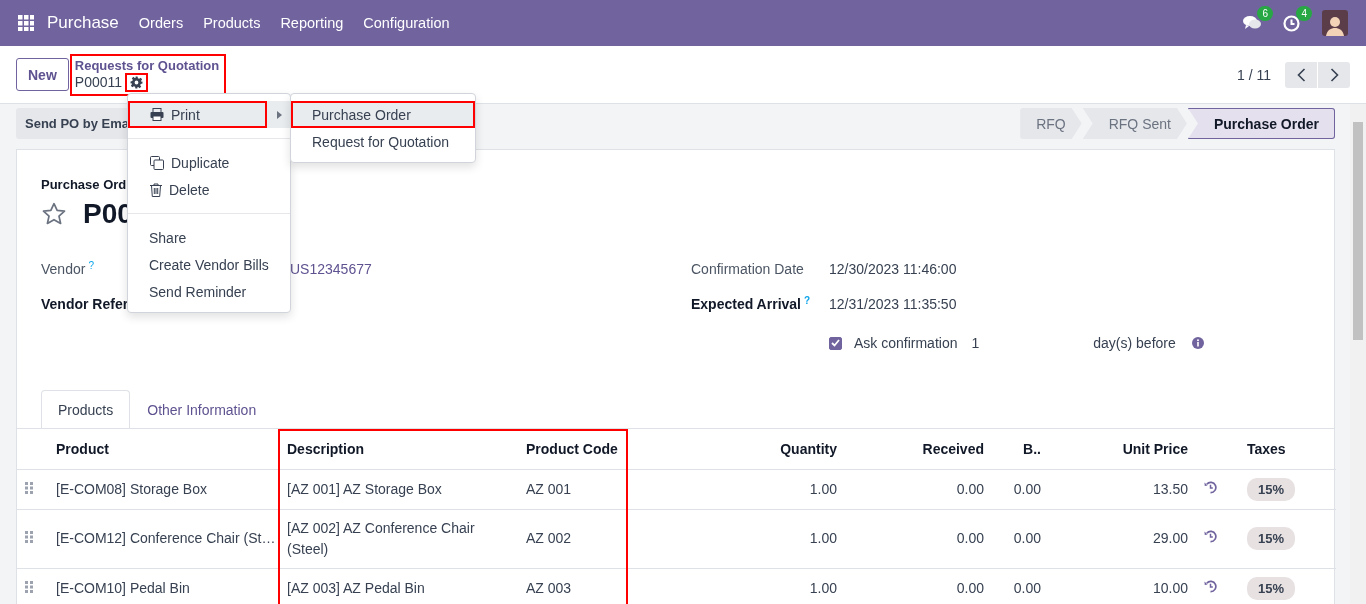 This screenshot has height=604, width=1366. What do you see at coordinates (573, 586) in the screenshot?
I see `table-cell: AZ 003` at bounding box center [573, 586].